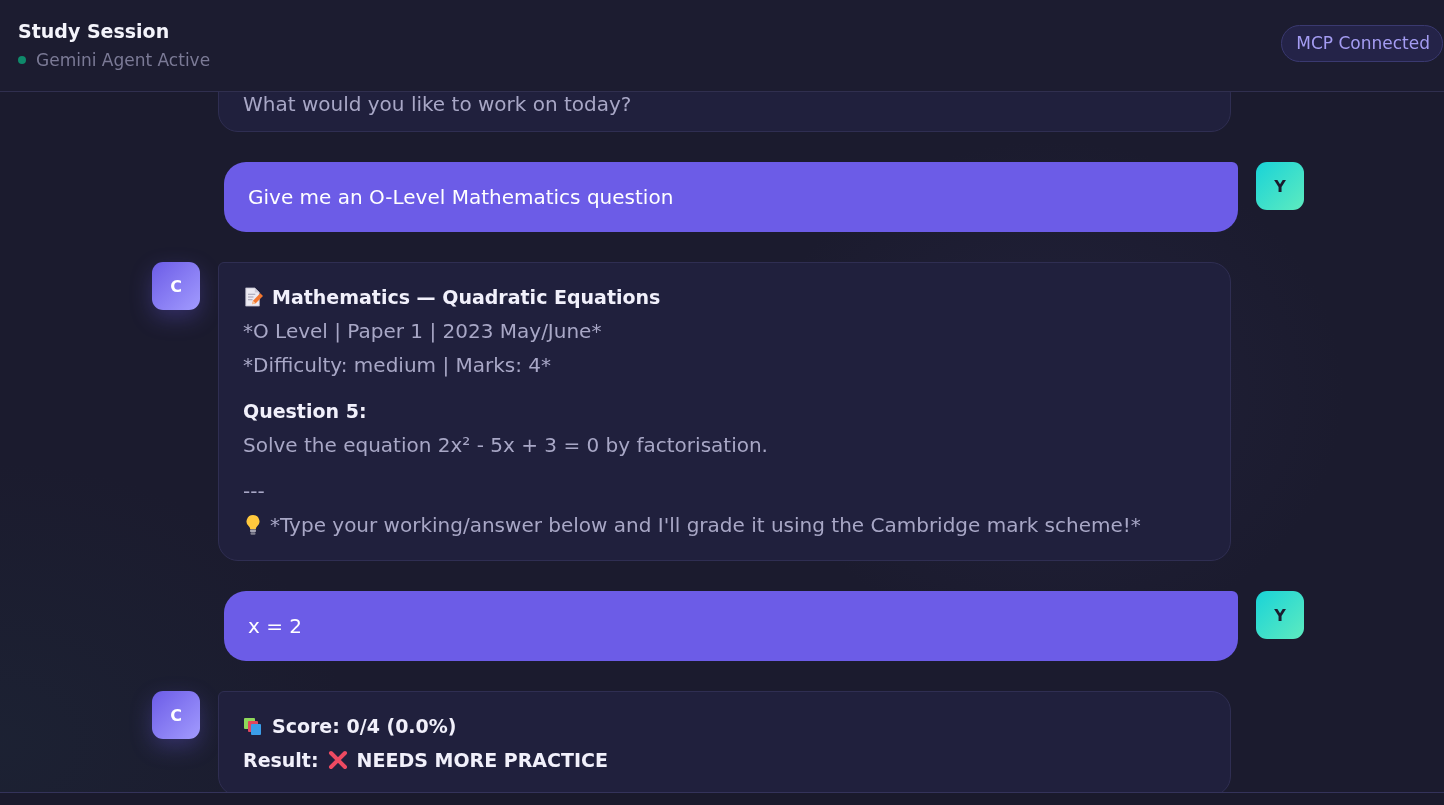  What do you see at coordinates (281, 760) in the screenshot?
I see `result-label: Result:` at bounding box center [281, 760].